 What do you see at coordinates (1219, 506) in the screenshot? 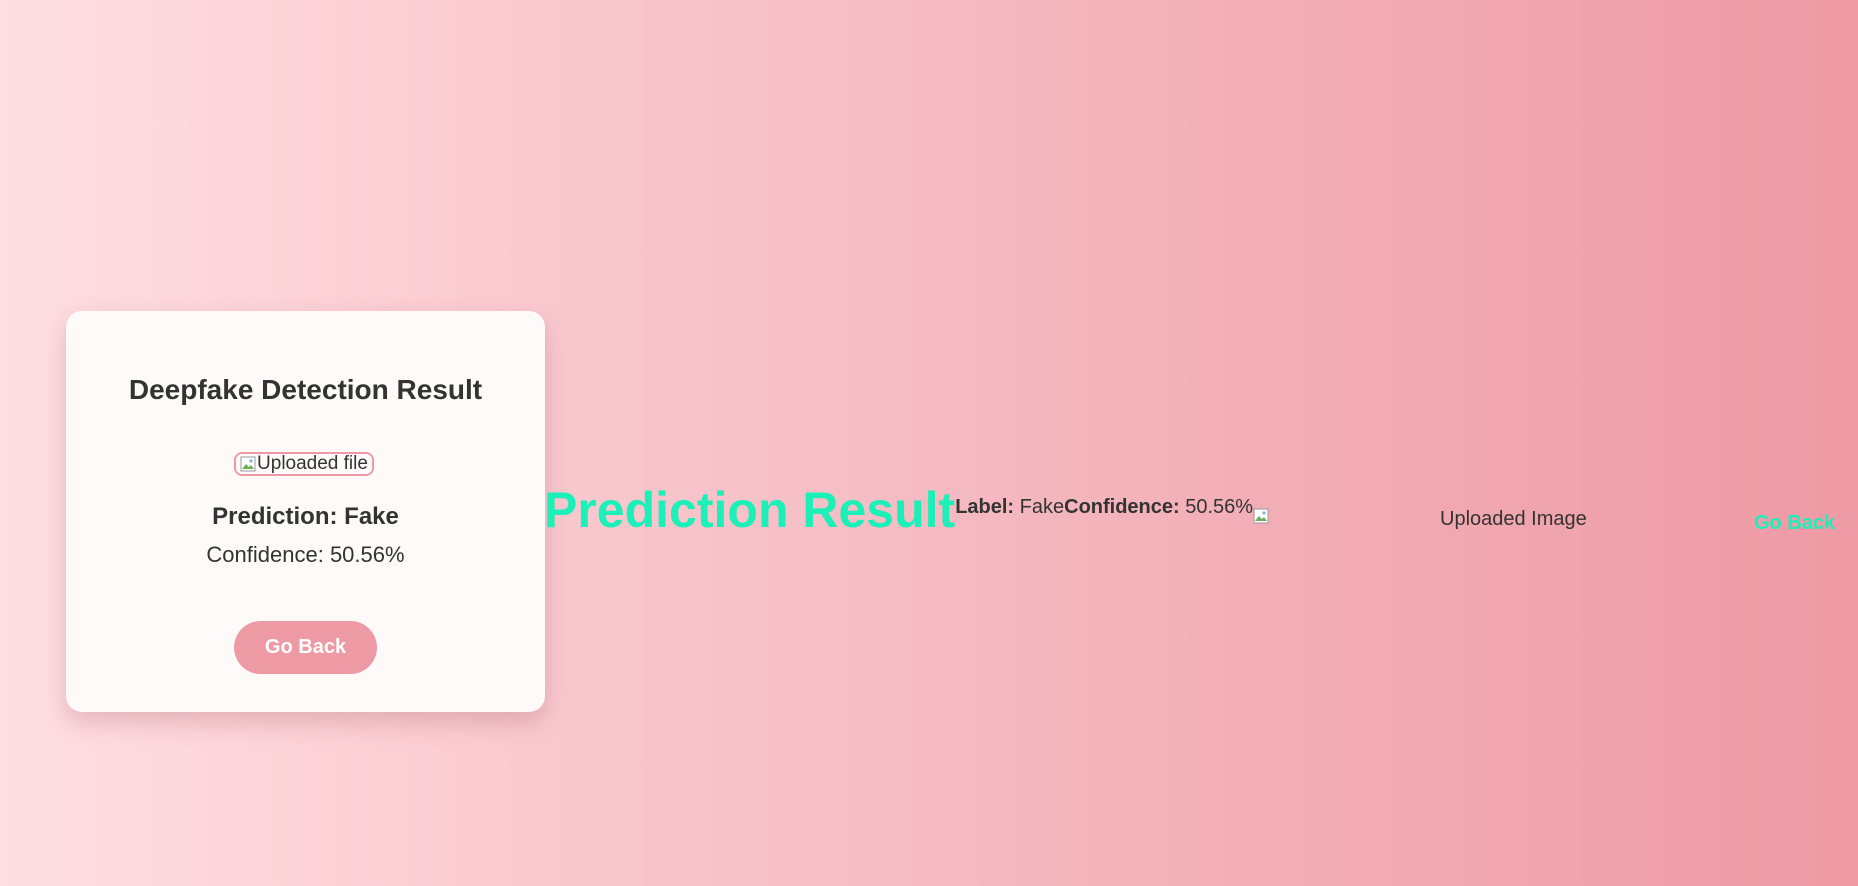
I see `confidence-value: 50.56%` at bounding box center [1219, 506].